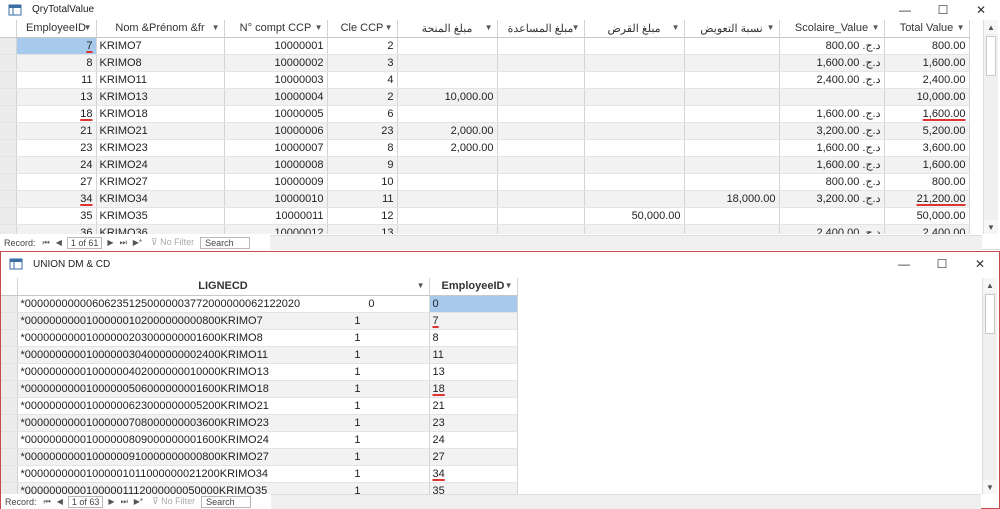 The height and width of the screenshot is (509, 1000). Describe the element at coordinates (276, 148) in the screenshot. I see `cell-ccp: 10000007` at that location.